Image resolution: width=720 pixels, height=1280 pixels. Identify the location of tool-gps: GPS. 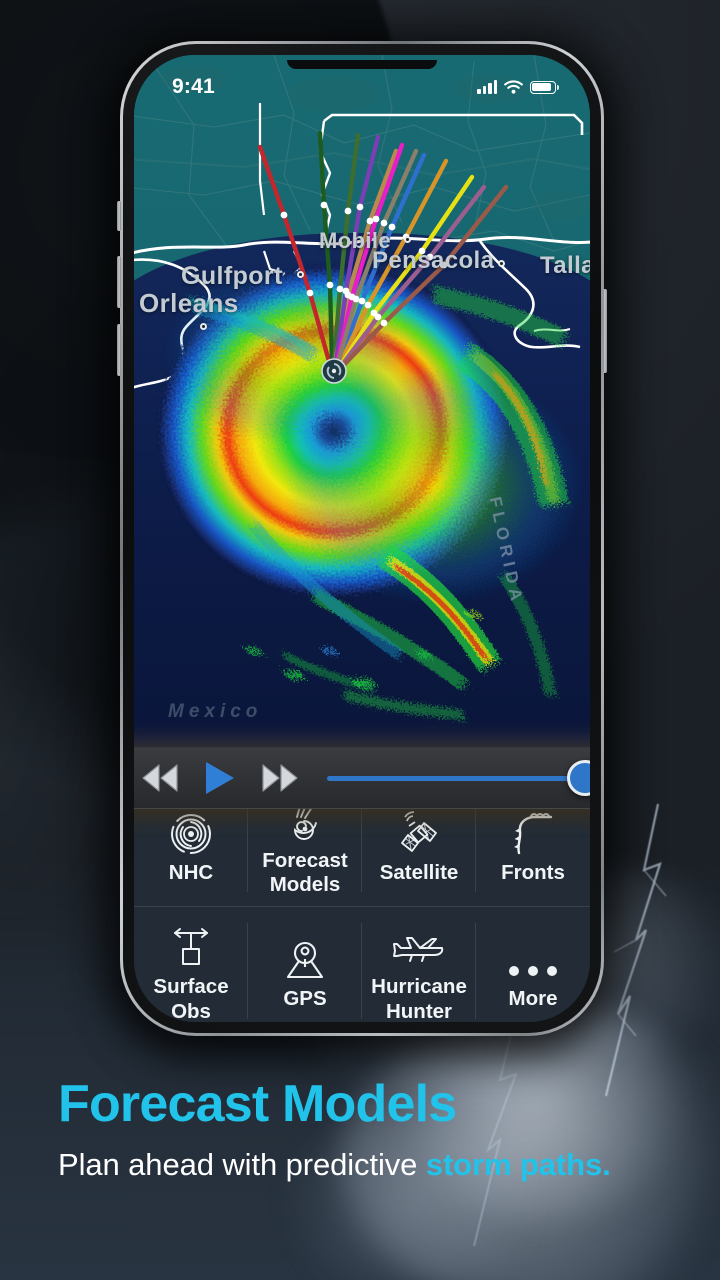
(305, 964).